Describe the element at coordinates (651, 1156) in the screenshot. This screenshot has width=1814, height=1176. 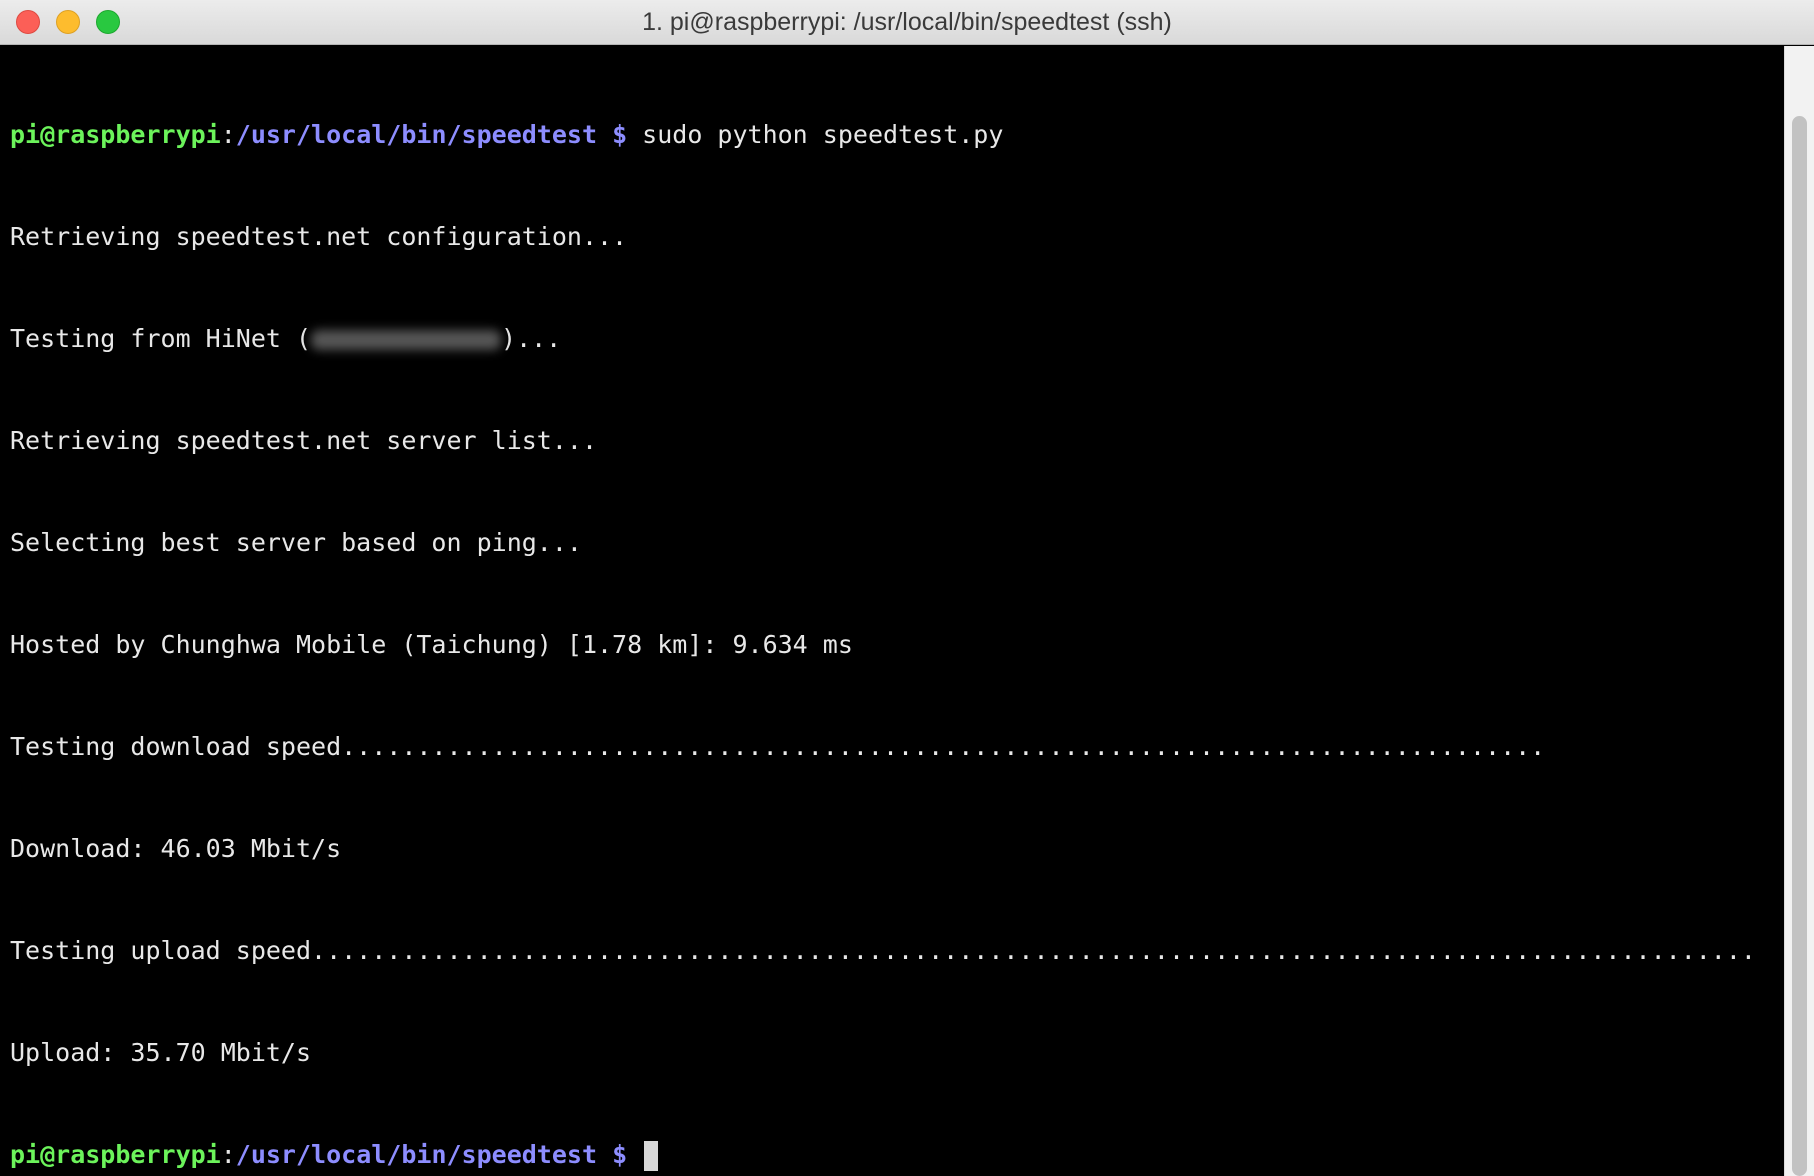
I see `text-cursor` at that location.